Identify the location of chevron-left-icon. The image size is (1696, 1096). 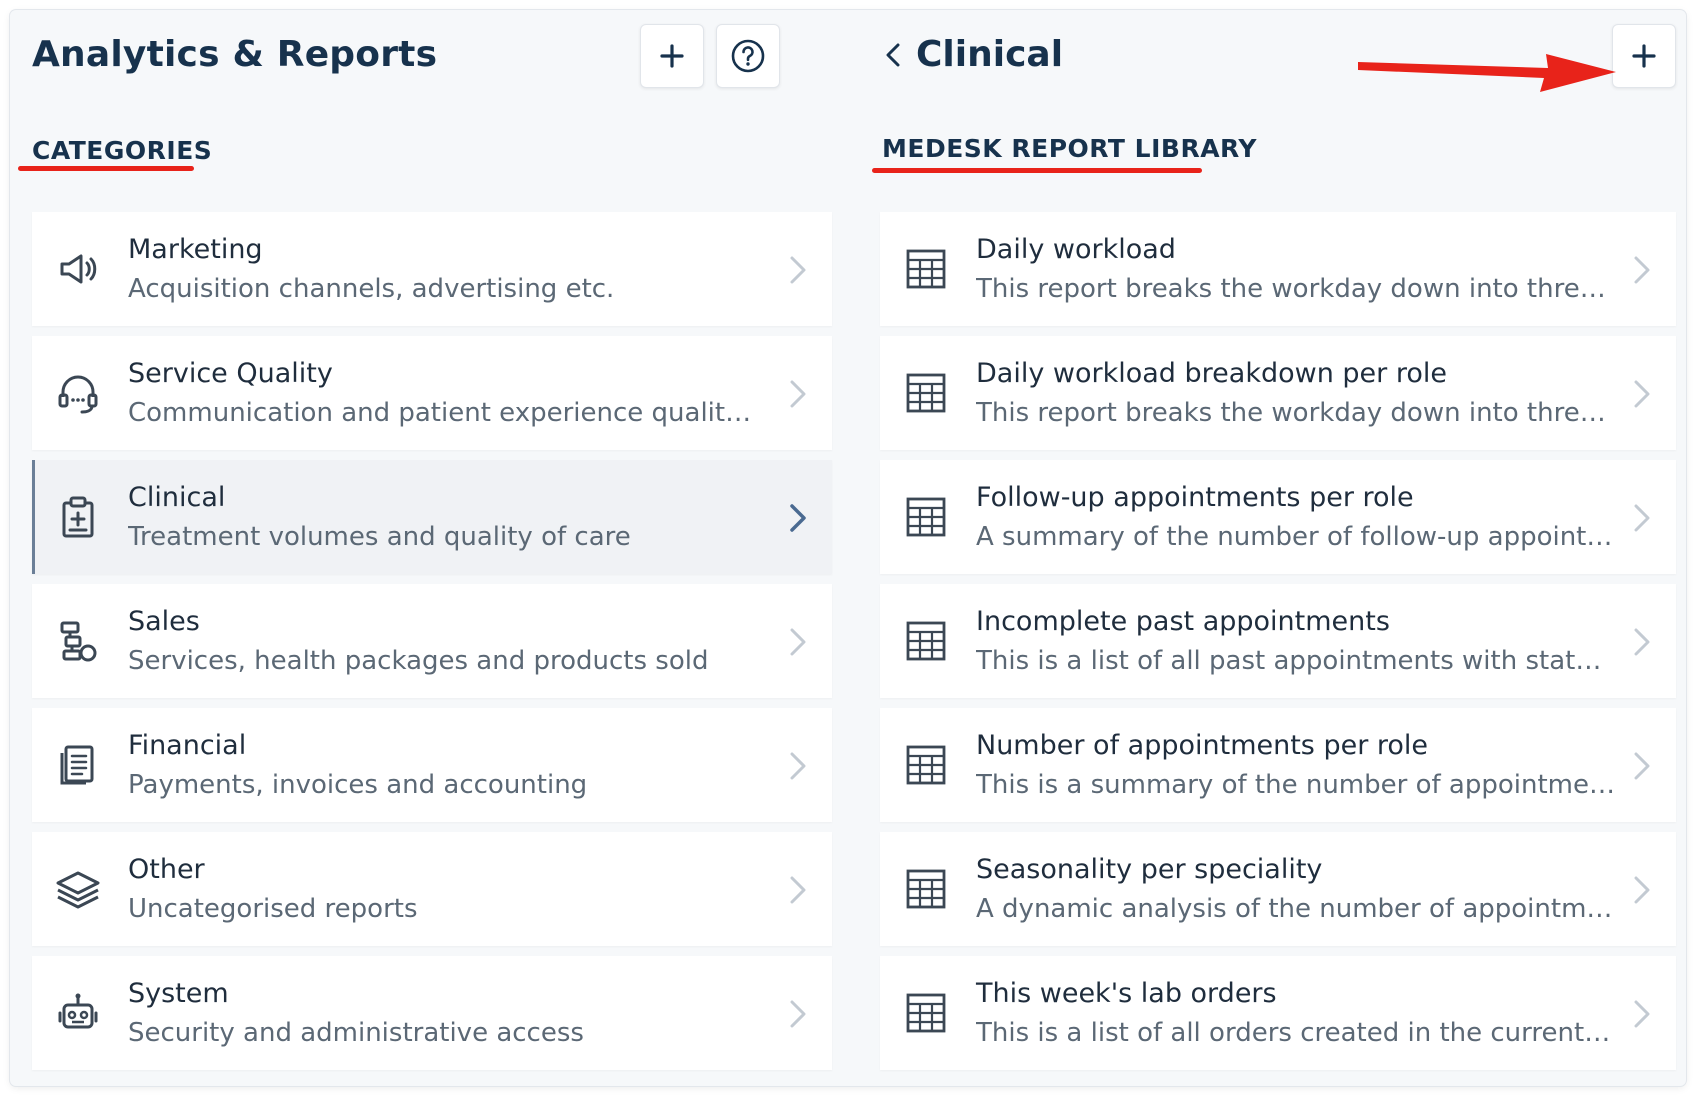
(893, 54).